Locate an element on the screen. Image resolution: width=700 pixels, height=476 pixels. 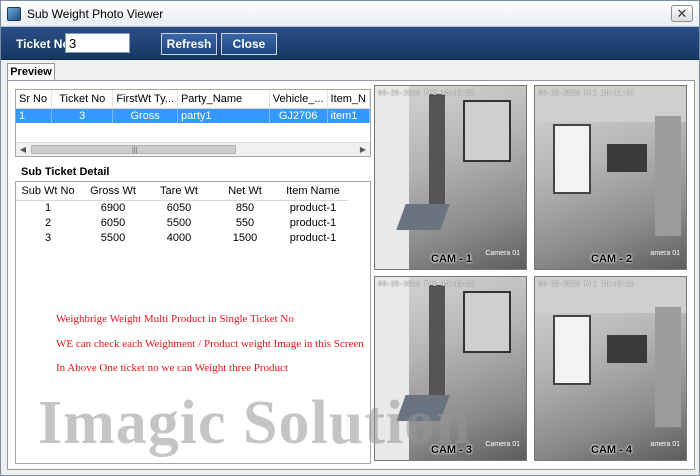
close-button: Close is located at coordinates (249, 44).